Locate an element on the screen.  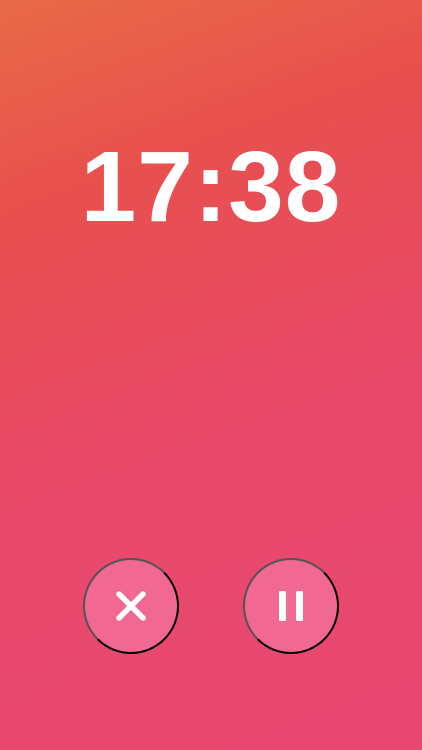
cancel-button is located at coordinates (131, 606).